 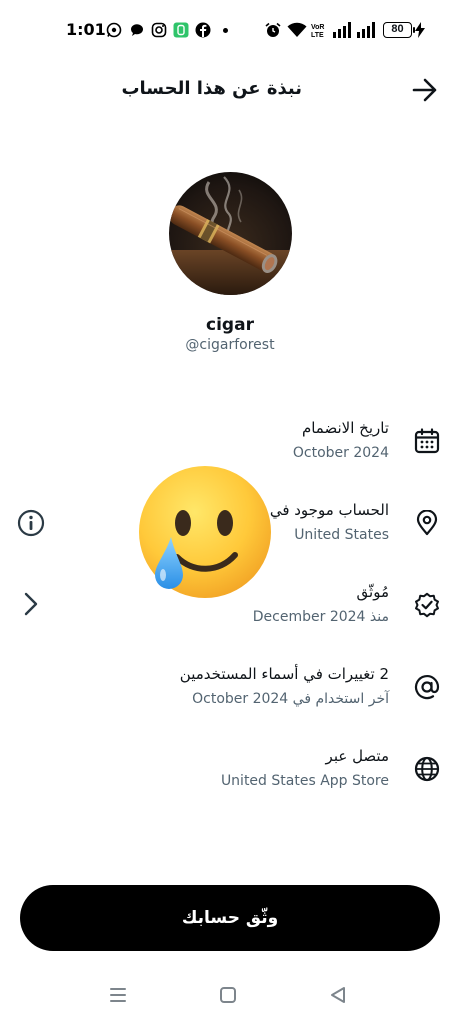 I want to click on info-icon, so click(x=31, y=523).